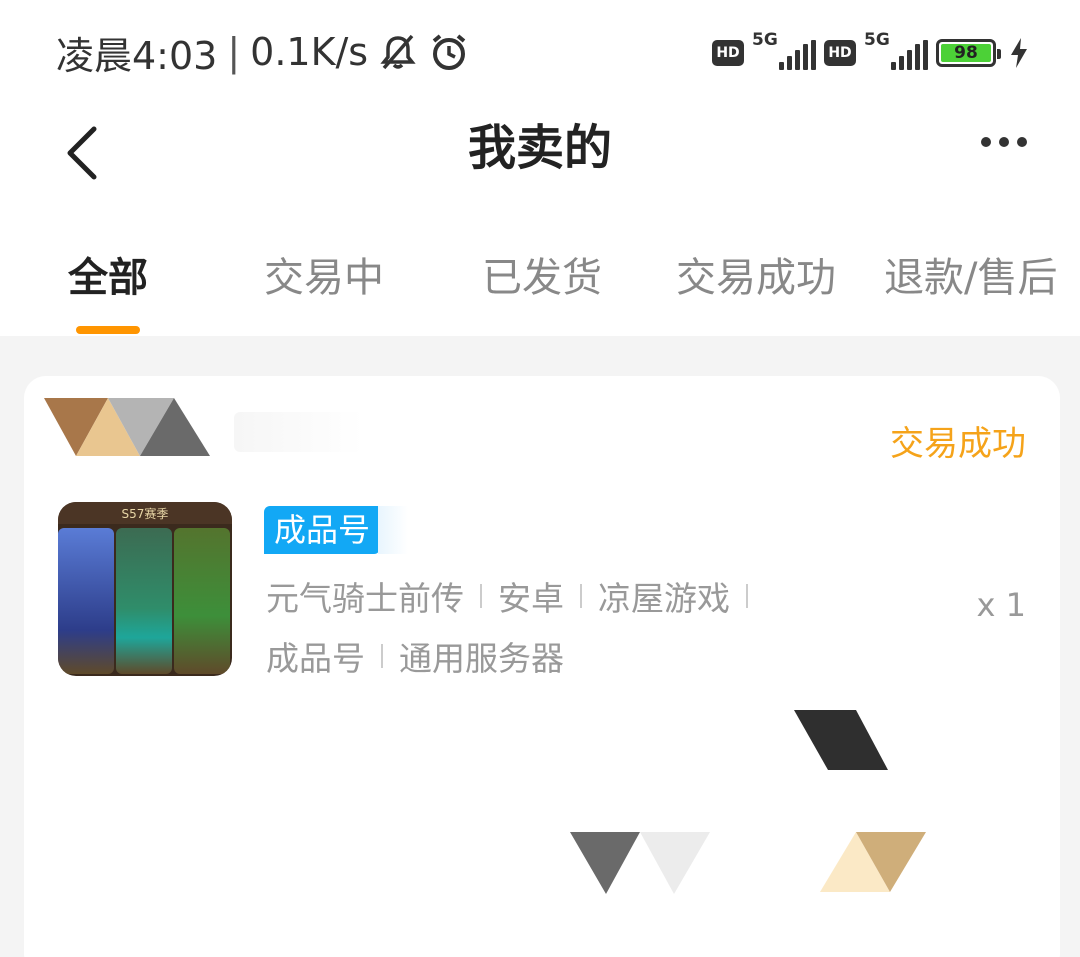 Image resolution: width=1080 pixels, height=957 pixels. What do you see at coordinates (324, 278) in the screenshot?
I see `tab-trading: 交易中` at bounding box center [324, 278].